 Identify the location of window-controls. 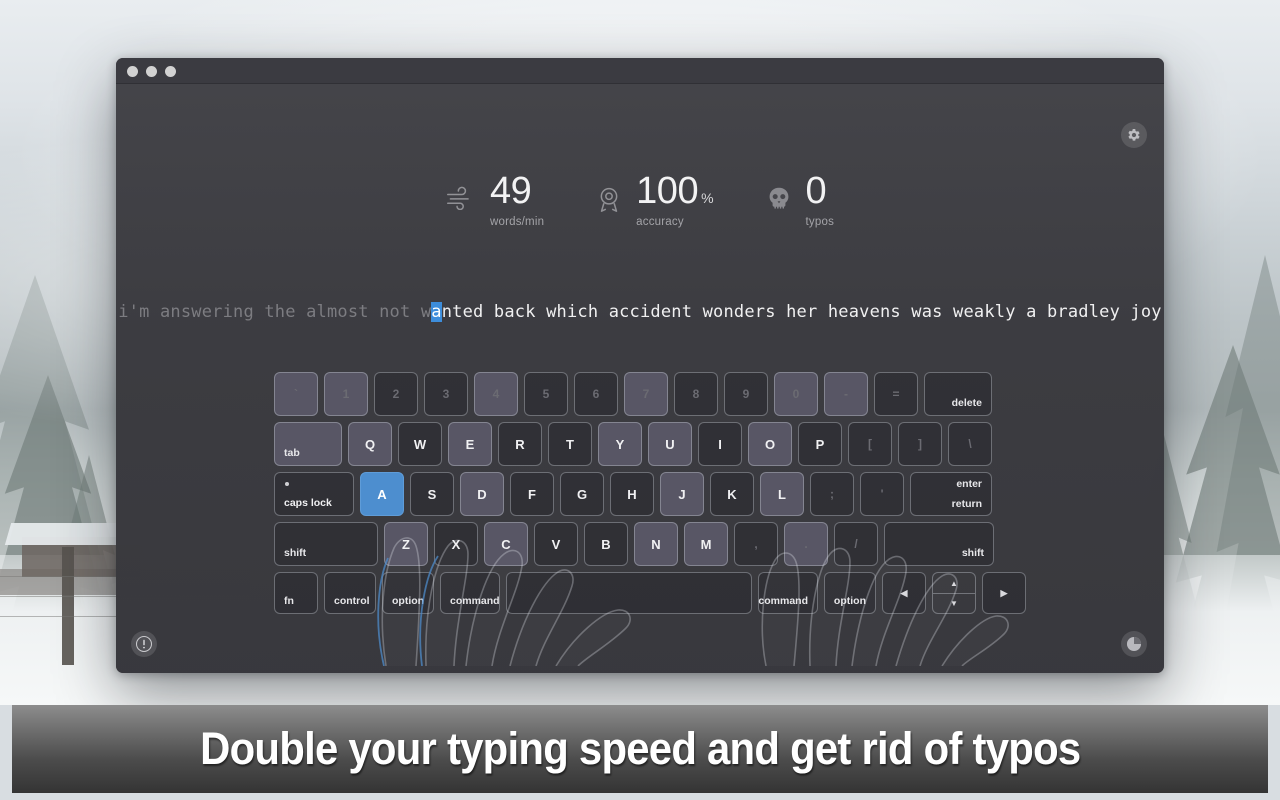
(151, 71).